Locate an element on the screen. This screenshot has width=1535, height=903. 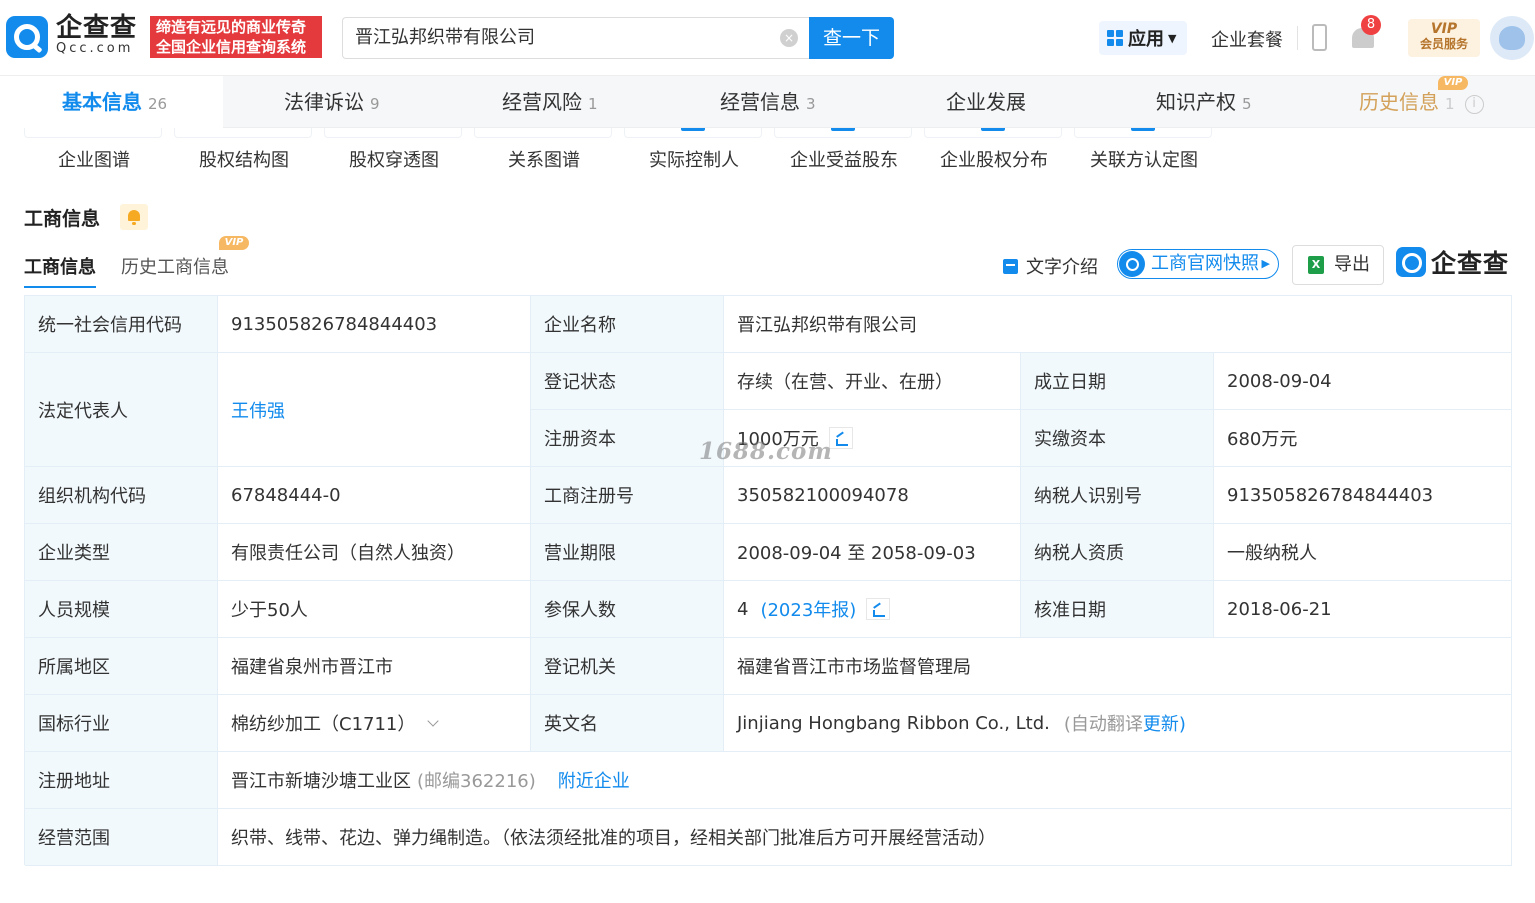
tab-legal: 法律诉讼 9 is located at coordinates (332, 102).